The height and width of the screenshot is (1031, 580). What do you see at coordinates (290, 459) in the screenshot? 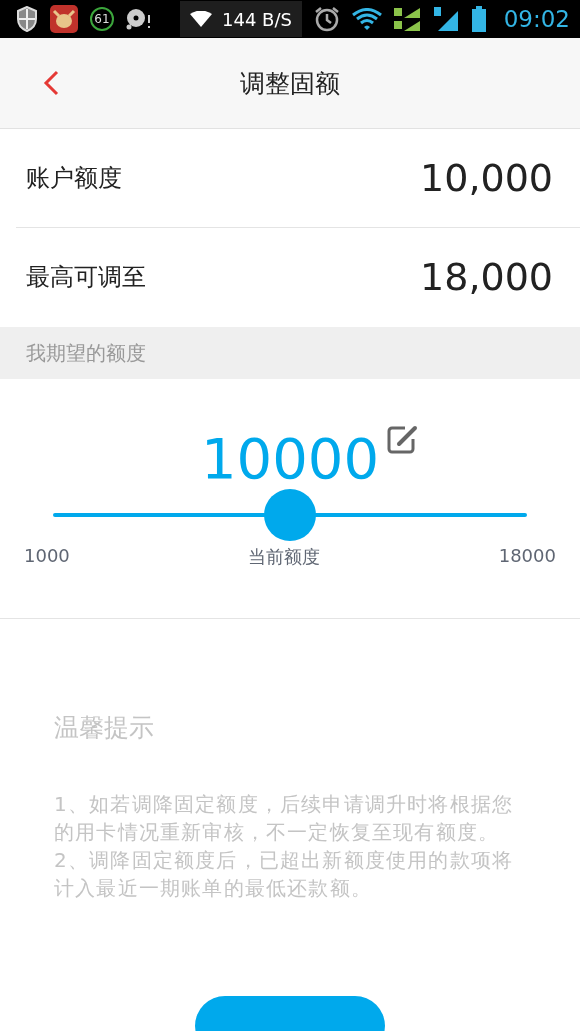
I see `amount-value: 10000` at bounding box center [290, 459].